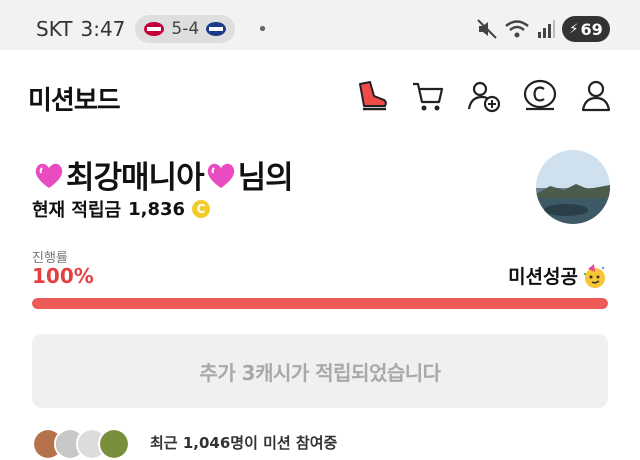 The image size is (640, 460). I want to click on signal-icon, so click(546, 29).